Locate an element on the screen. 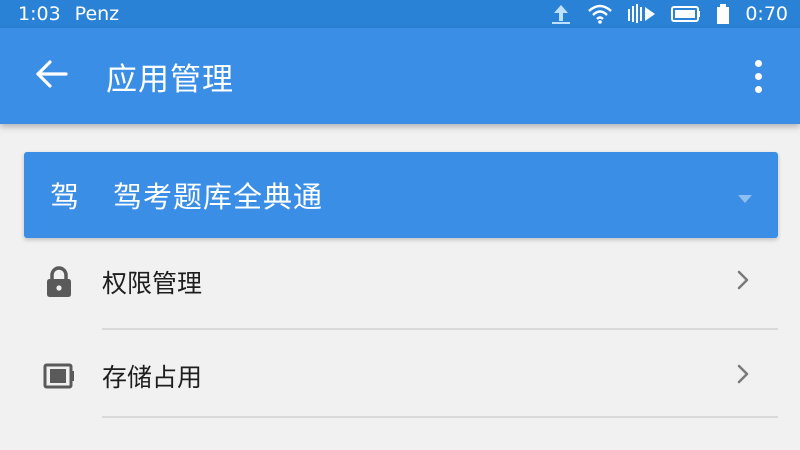  more-options-button is located at coordinates (758, 76).